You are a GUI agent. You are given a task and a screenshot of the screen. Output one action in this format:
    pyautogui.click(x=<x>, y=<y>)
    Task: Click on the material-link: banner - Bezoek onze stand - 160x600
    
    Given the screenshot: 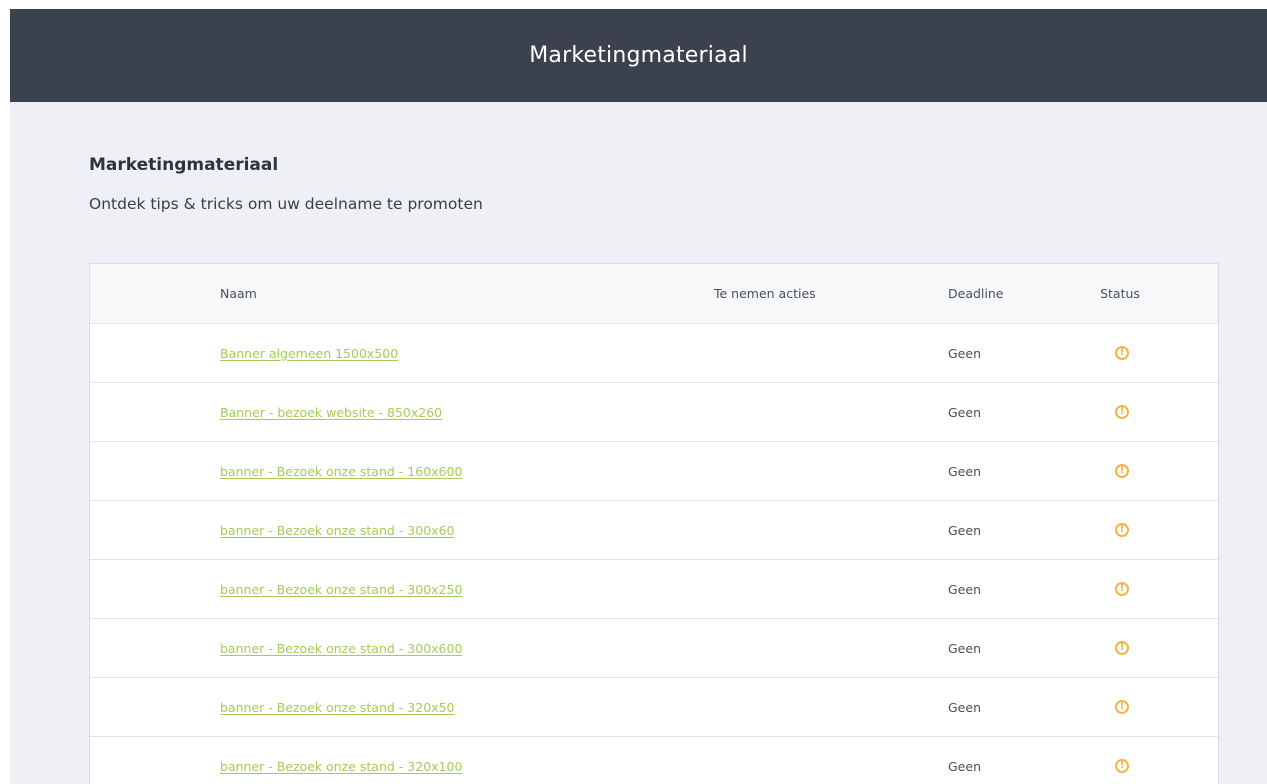 What is the action you would take?
    pyautogui.click(x=341, y=471)
    